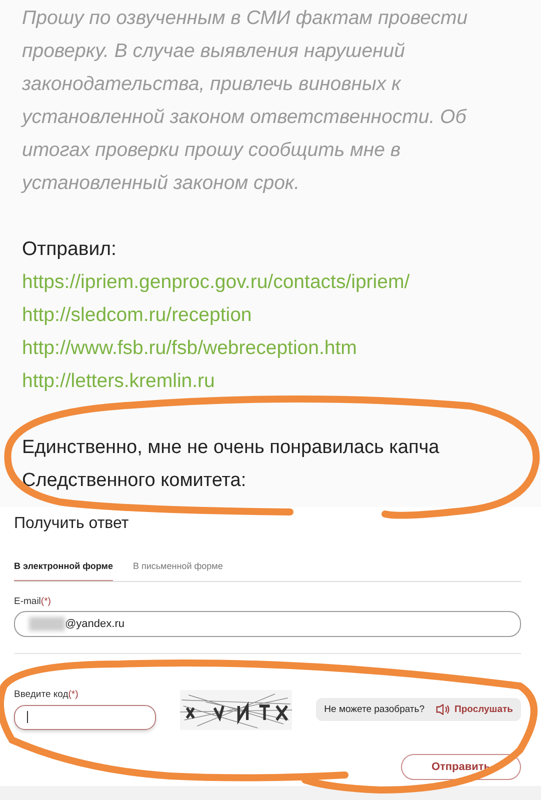  Describe the element at coordinates (189, 348) in the screenshot. I see `link: http://www.fsb.ru/fsb/webreception.htm` at that location.